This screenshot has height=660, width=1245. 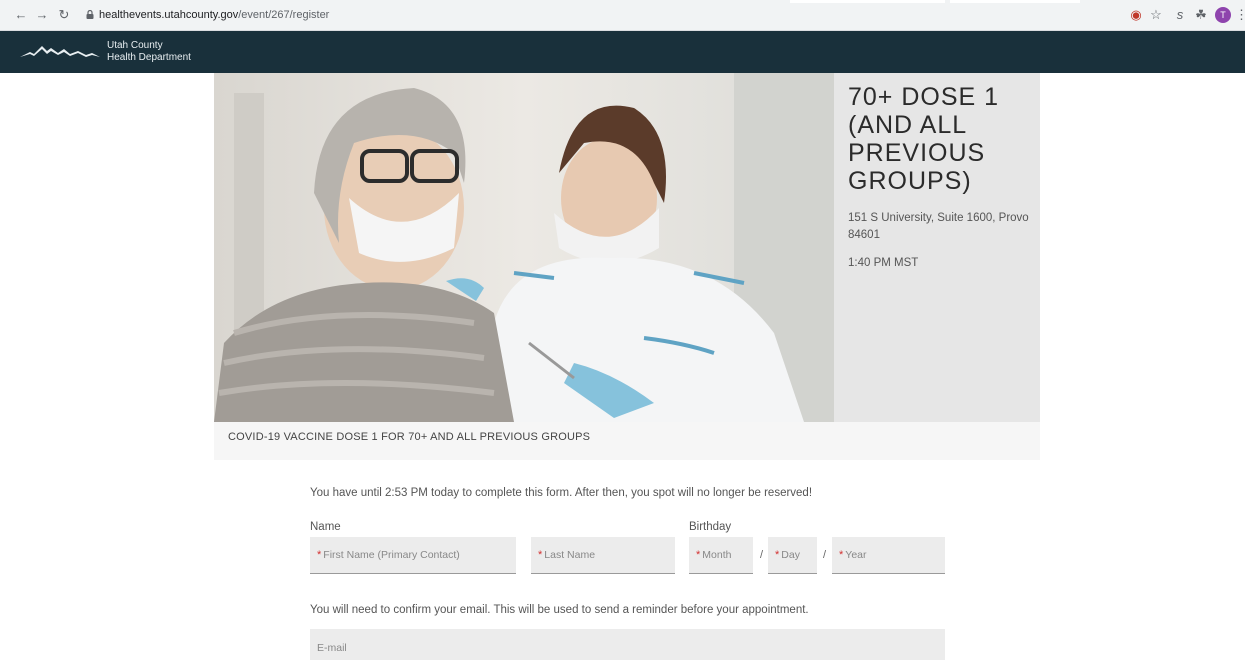 What do you see at coordinates (1136, 15) in the screenshot?
I see `extension-icon: ◉` at bounding box center [1136, 15].